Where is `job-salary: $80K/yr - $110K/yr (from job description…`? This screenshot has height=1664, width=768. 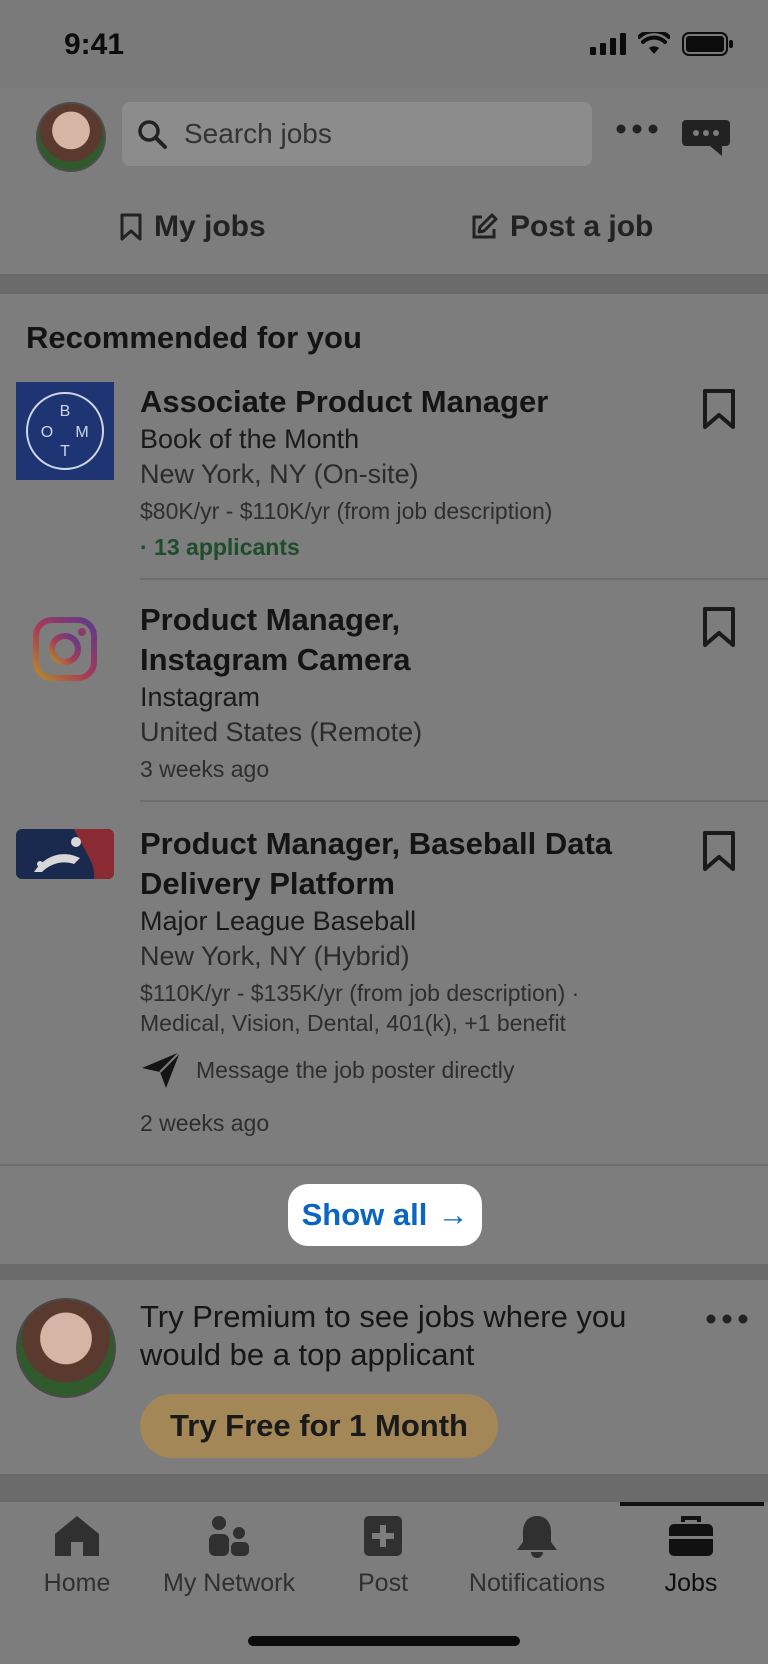 job-salary: $80K/yr - $110K/yr (from job description… is located at coordinates (346, 511).